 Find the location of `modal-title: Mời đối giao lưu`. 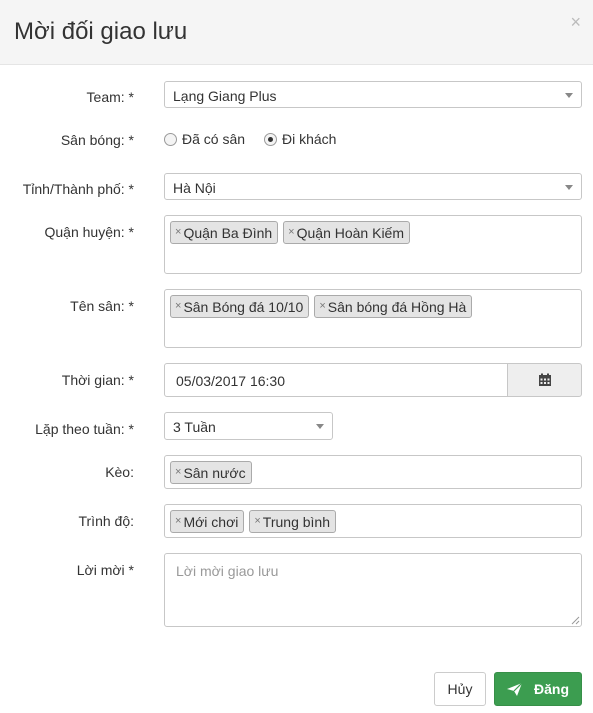

modal-title: Mời đối giao lưu is located at coordinates (101, 31).